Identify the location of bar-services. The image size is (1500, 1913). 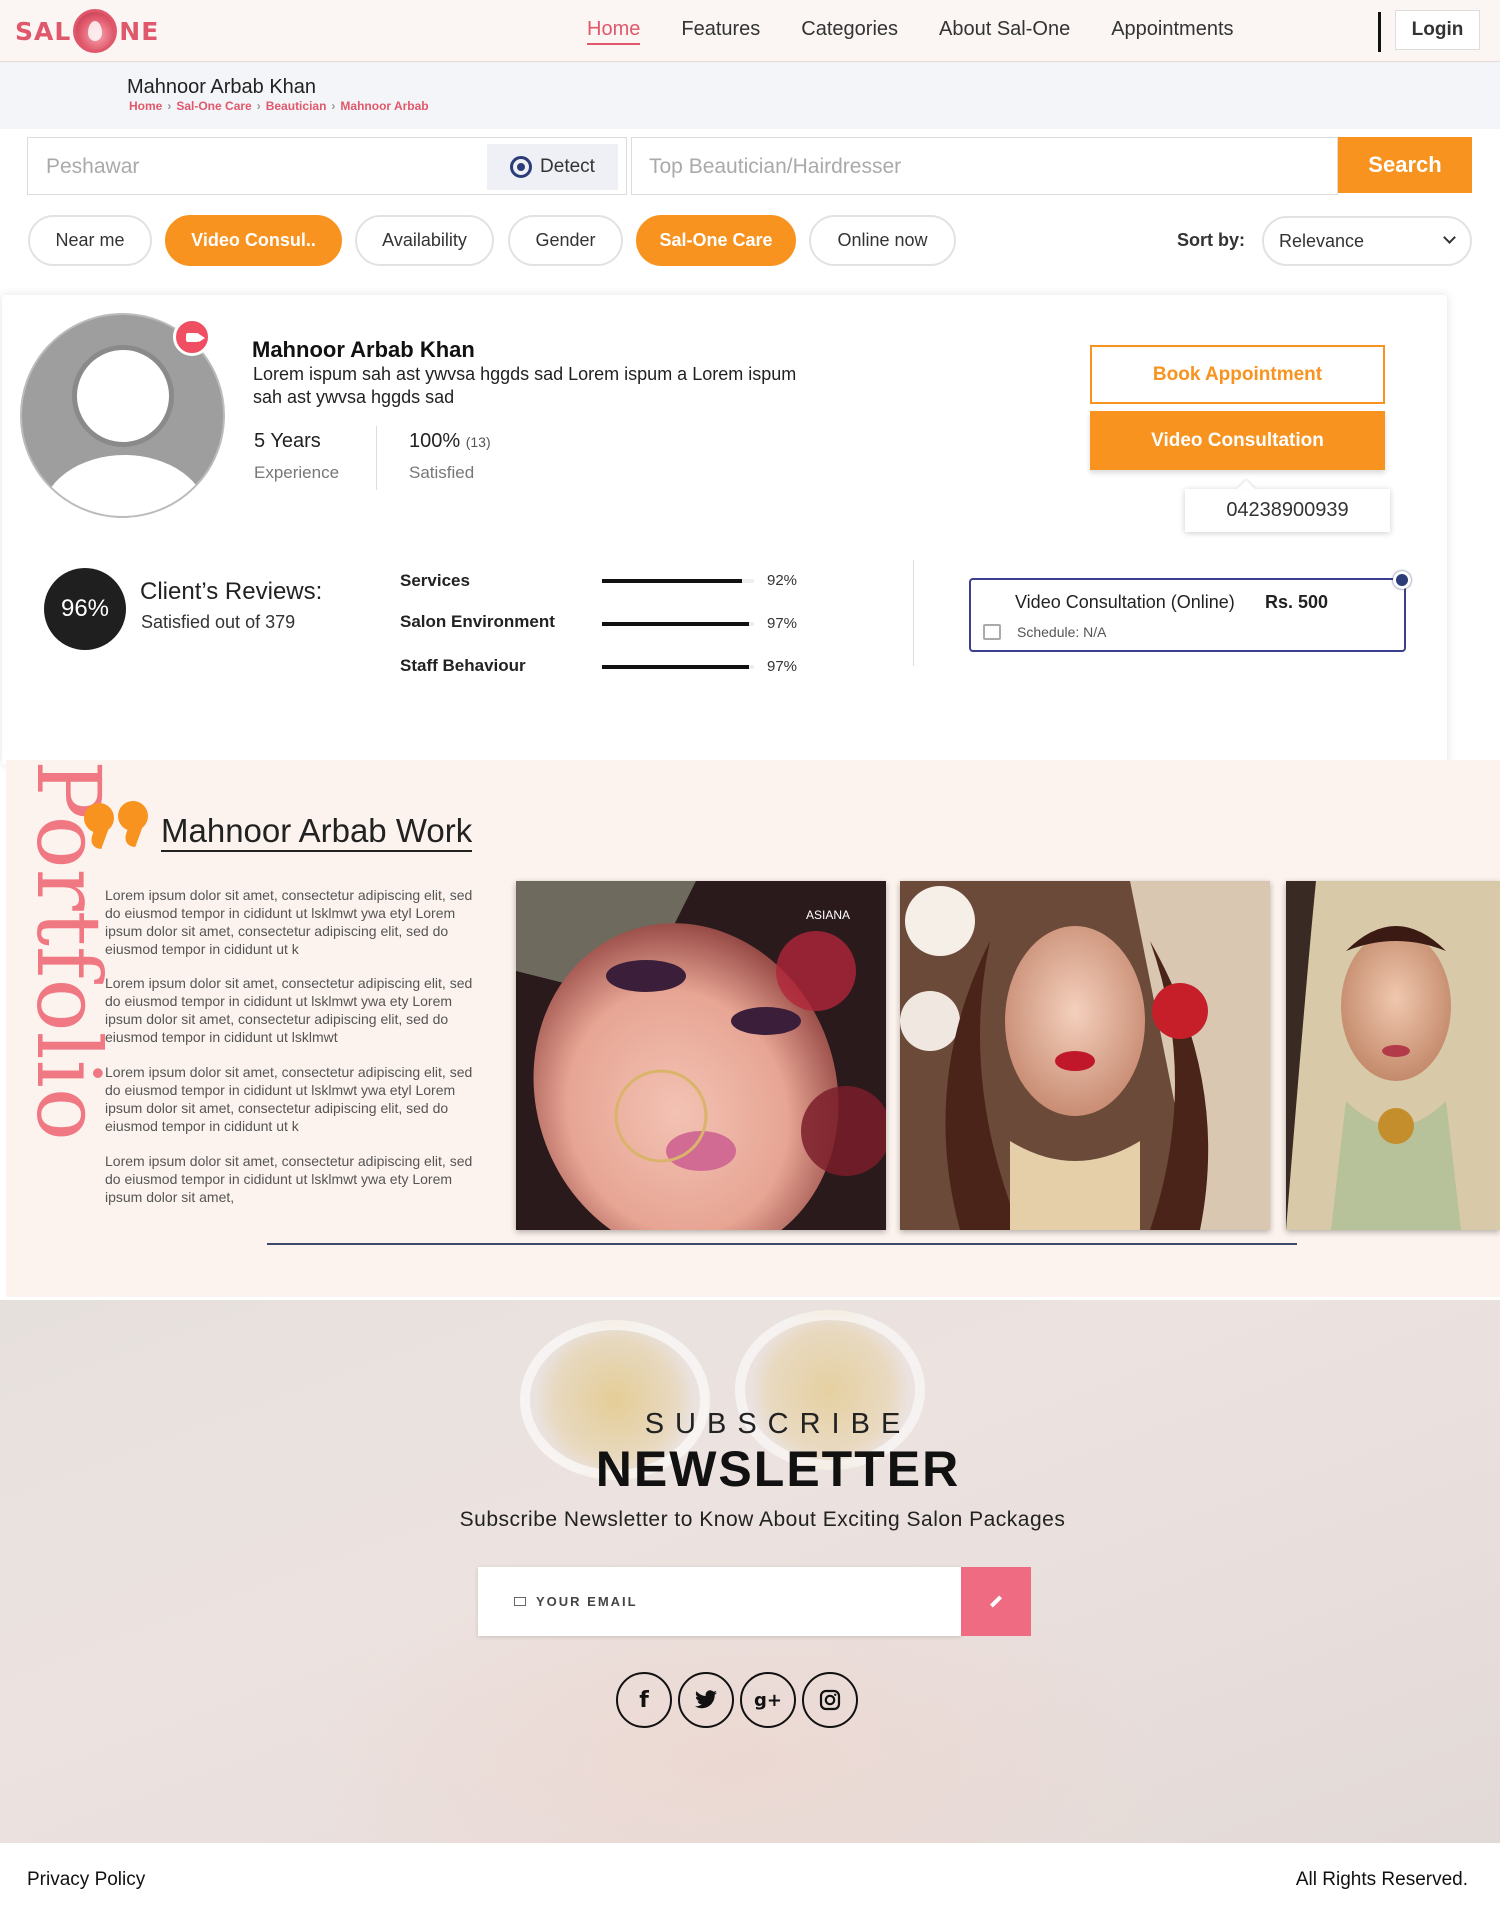
(678, 581).